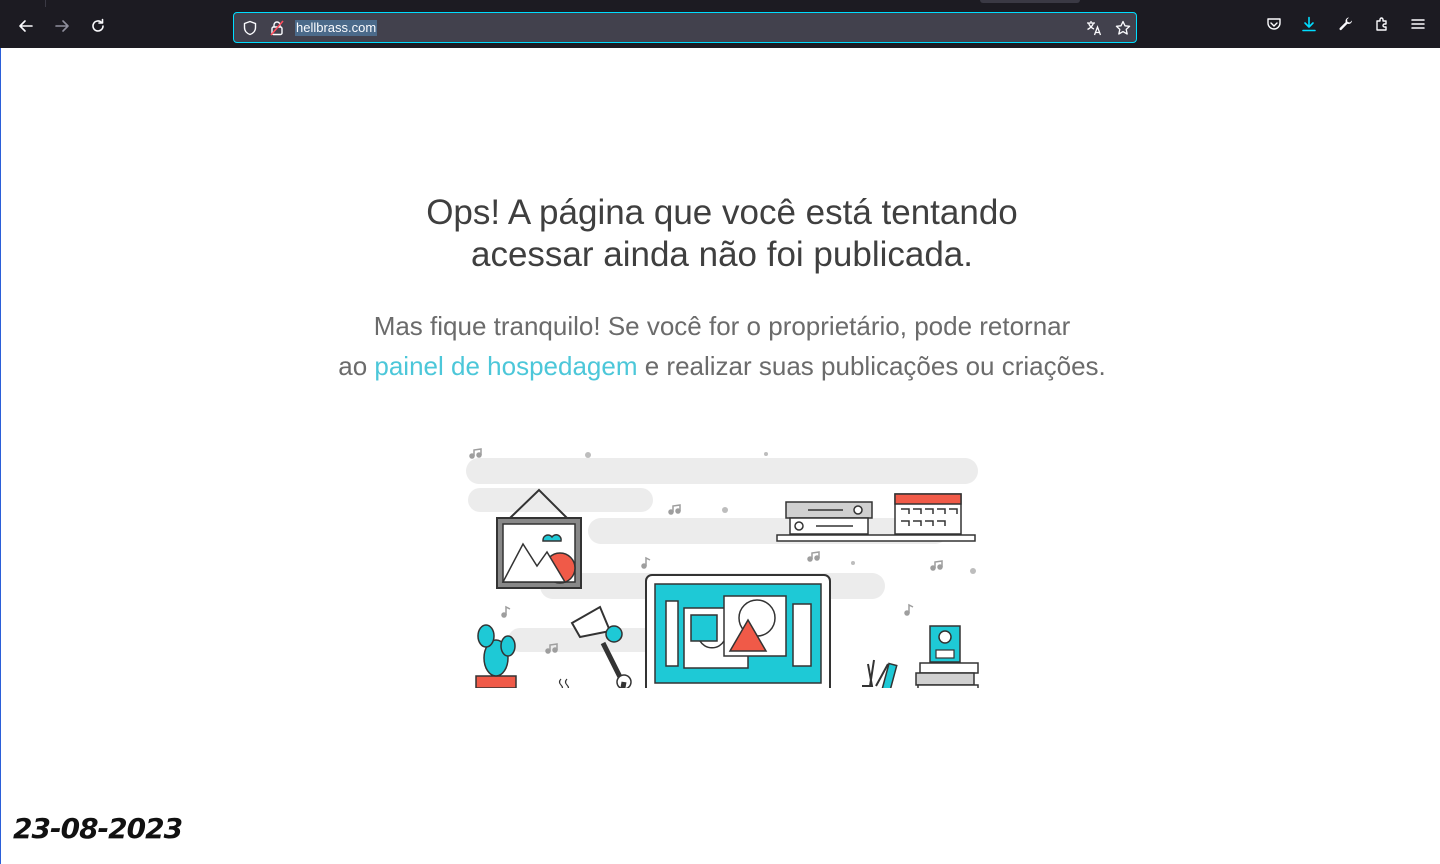 The height and width of the screenshot is (864, 1440). I want to click on star-icon, so click(1123, 28).